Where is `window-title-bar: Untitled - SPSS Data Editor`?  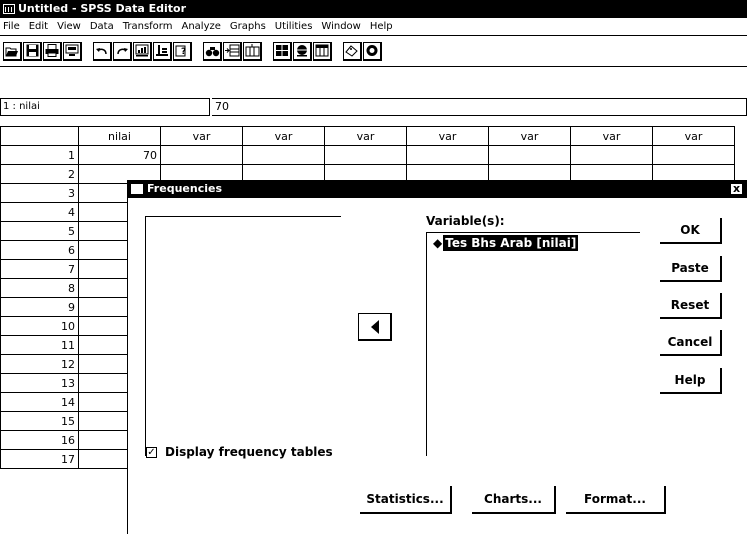
window-title-bar: Untitled - SPSS Data Editor is located at coordinates (373, 9).